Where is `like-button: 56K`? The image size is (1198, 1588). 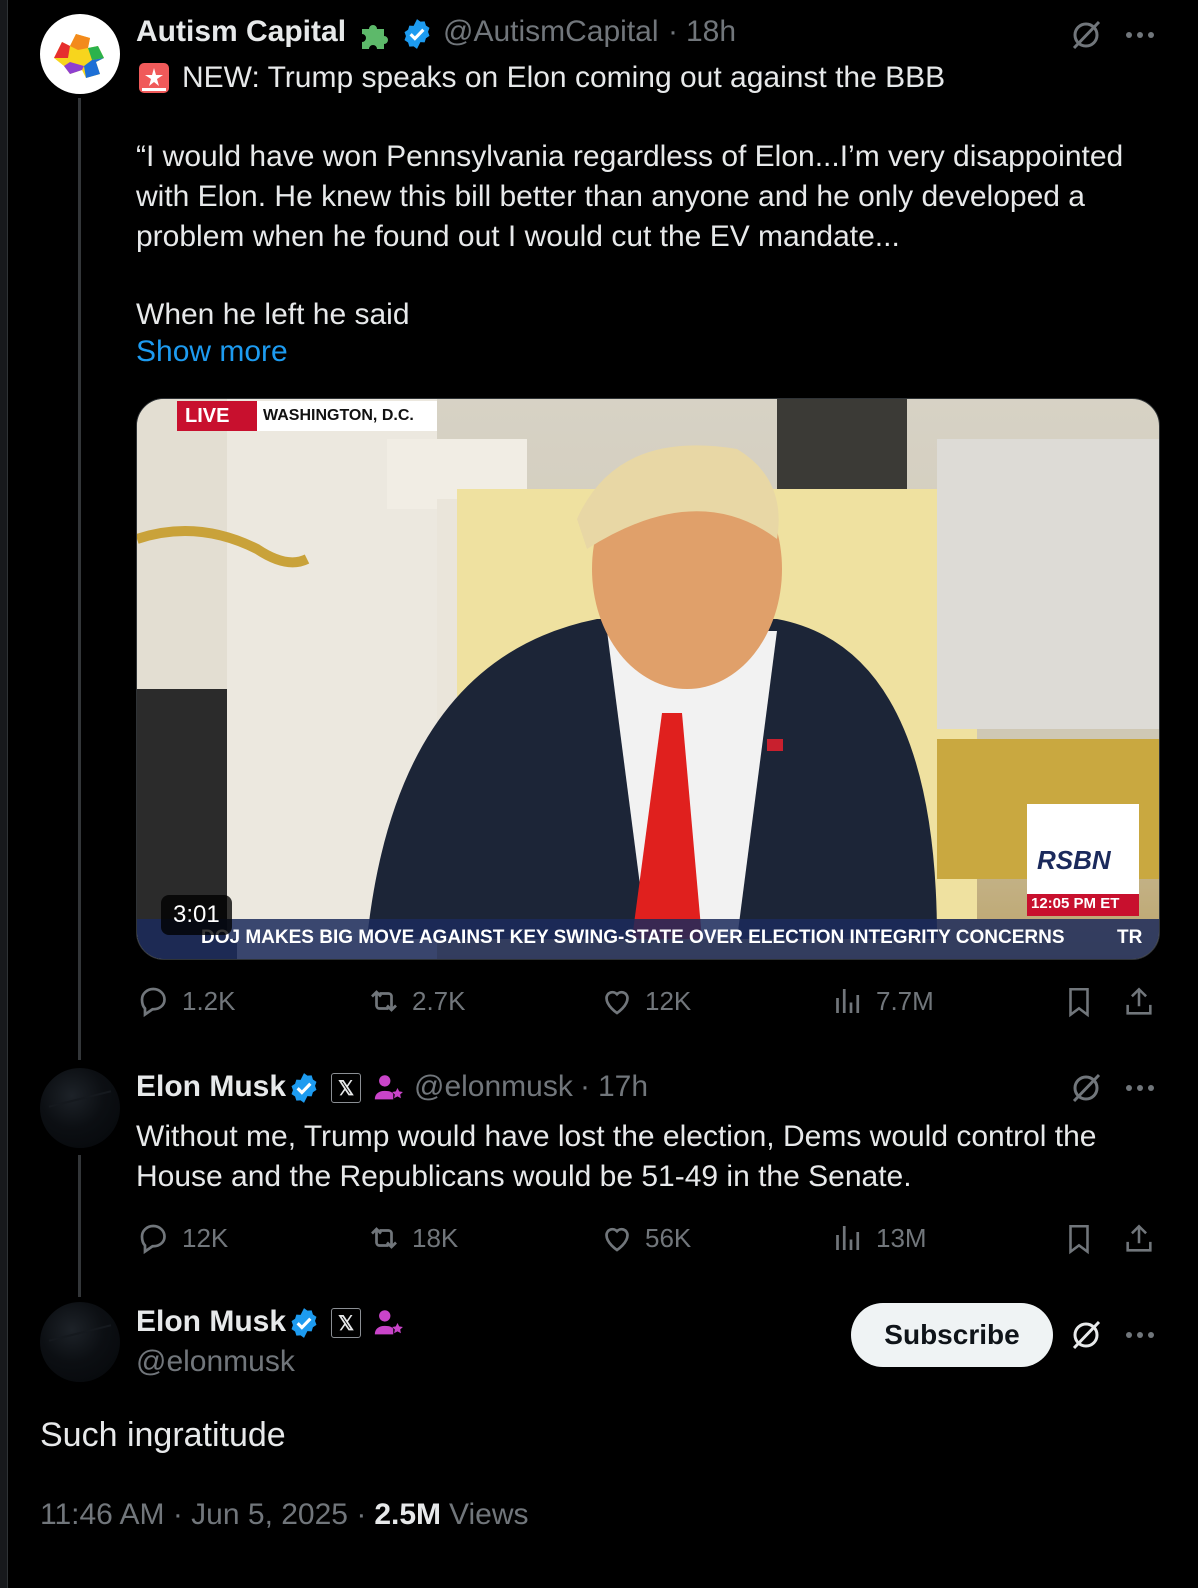
like-button: 56K is located at coordinates (645, 1238).